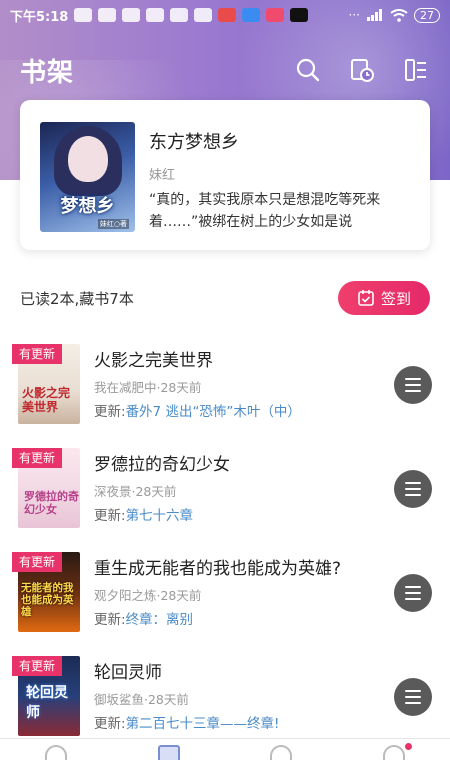 This screenshot has height=760, width=450. I want to click on shelf-stats-text: 已读2本,藏书7本, so click(77, 298).